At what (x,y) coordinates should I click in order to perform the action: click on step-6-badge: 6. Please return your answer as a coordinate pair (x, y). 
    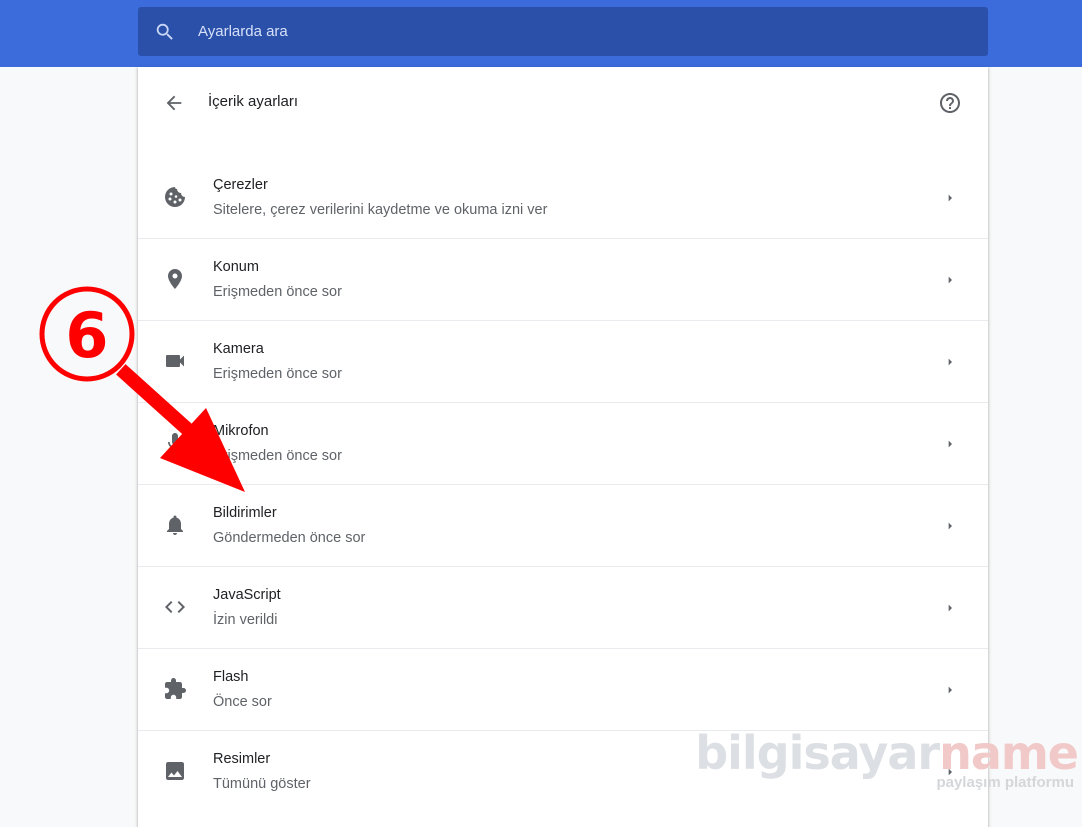
    Looking at the image, I should click on (87, 334).